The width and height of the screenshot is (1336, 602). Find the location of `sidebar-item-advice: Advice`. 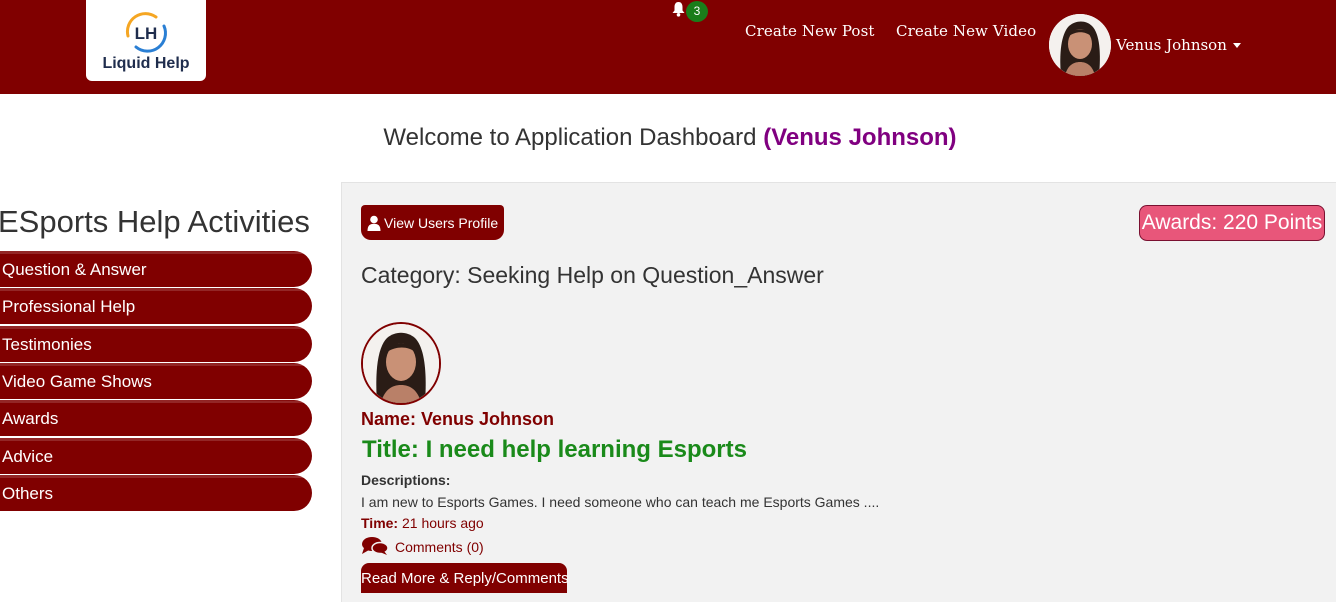

sidebar-item-advice: Advice is located at coordinates (156, 456).